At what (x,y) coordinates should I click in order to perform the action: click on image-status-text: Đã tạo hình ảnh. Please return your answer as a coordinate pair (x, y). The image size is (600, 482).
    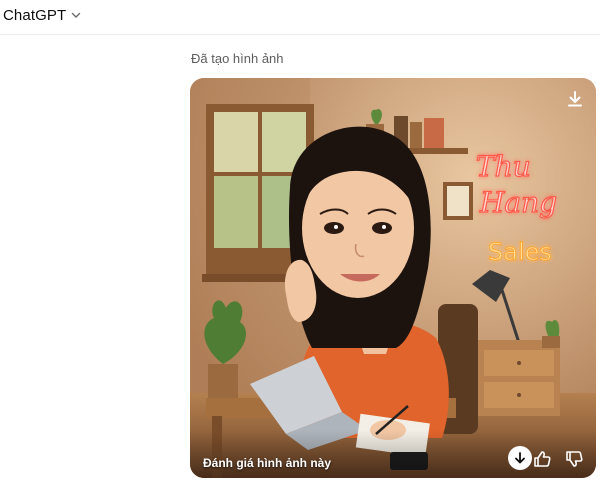
    Looking at the image, I should click on (237, 58).